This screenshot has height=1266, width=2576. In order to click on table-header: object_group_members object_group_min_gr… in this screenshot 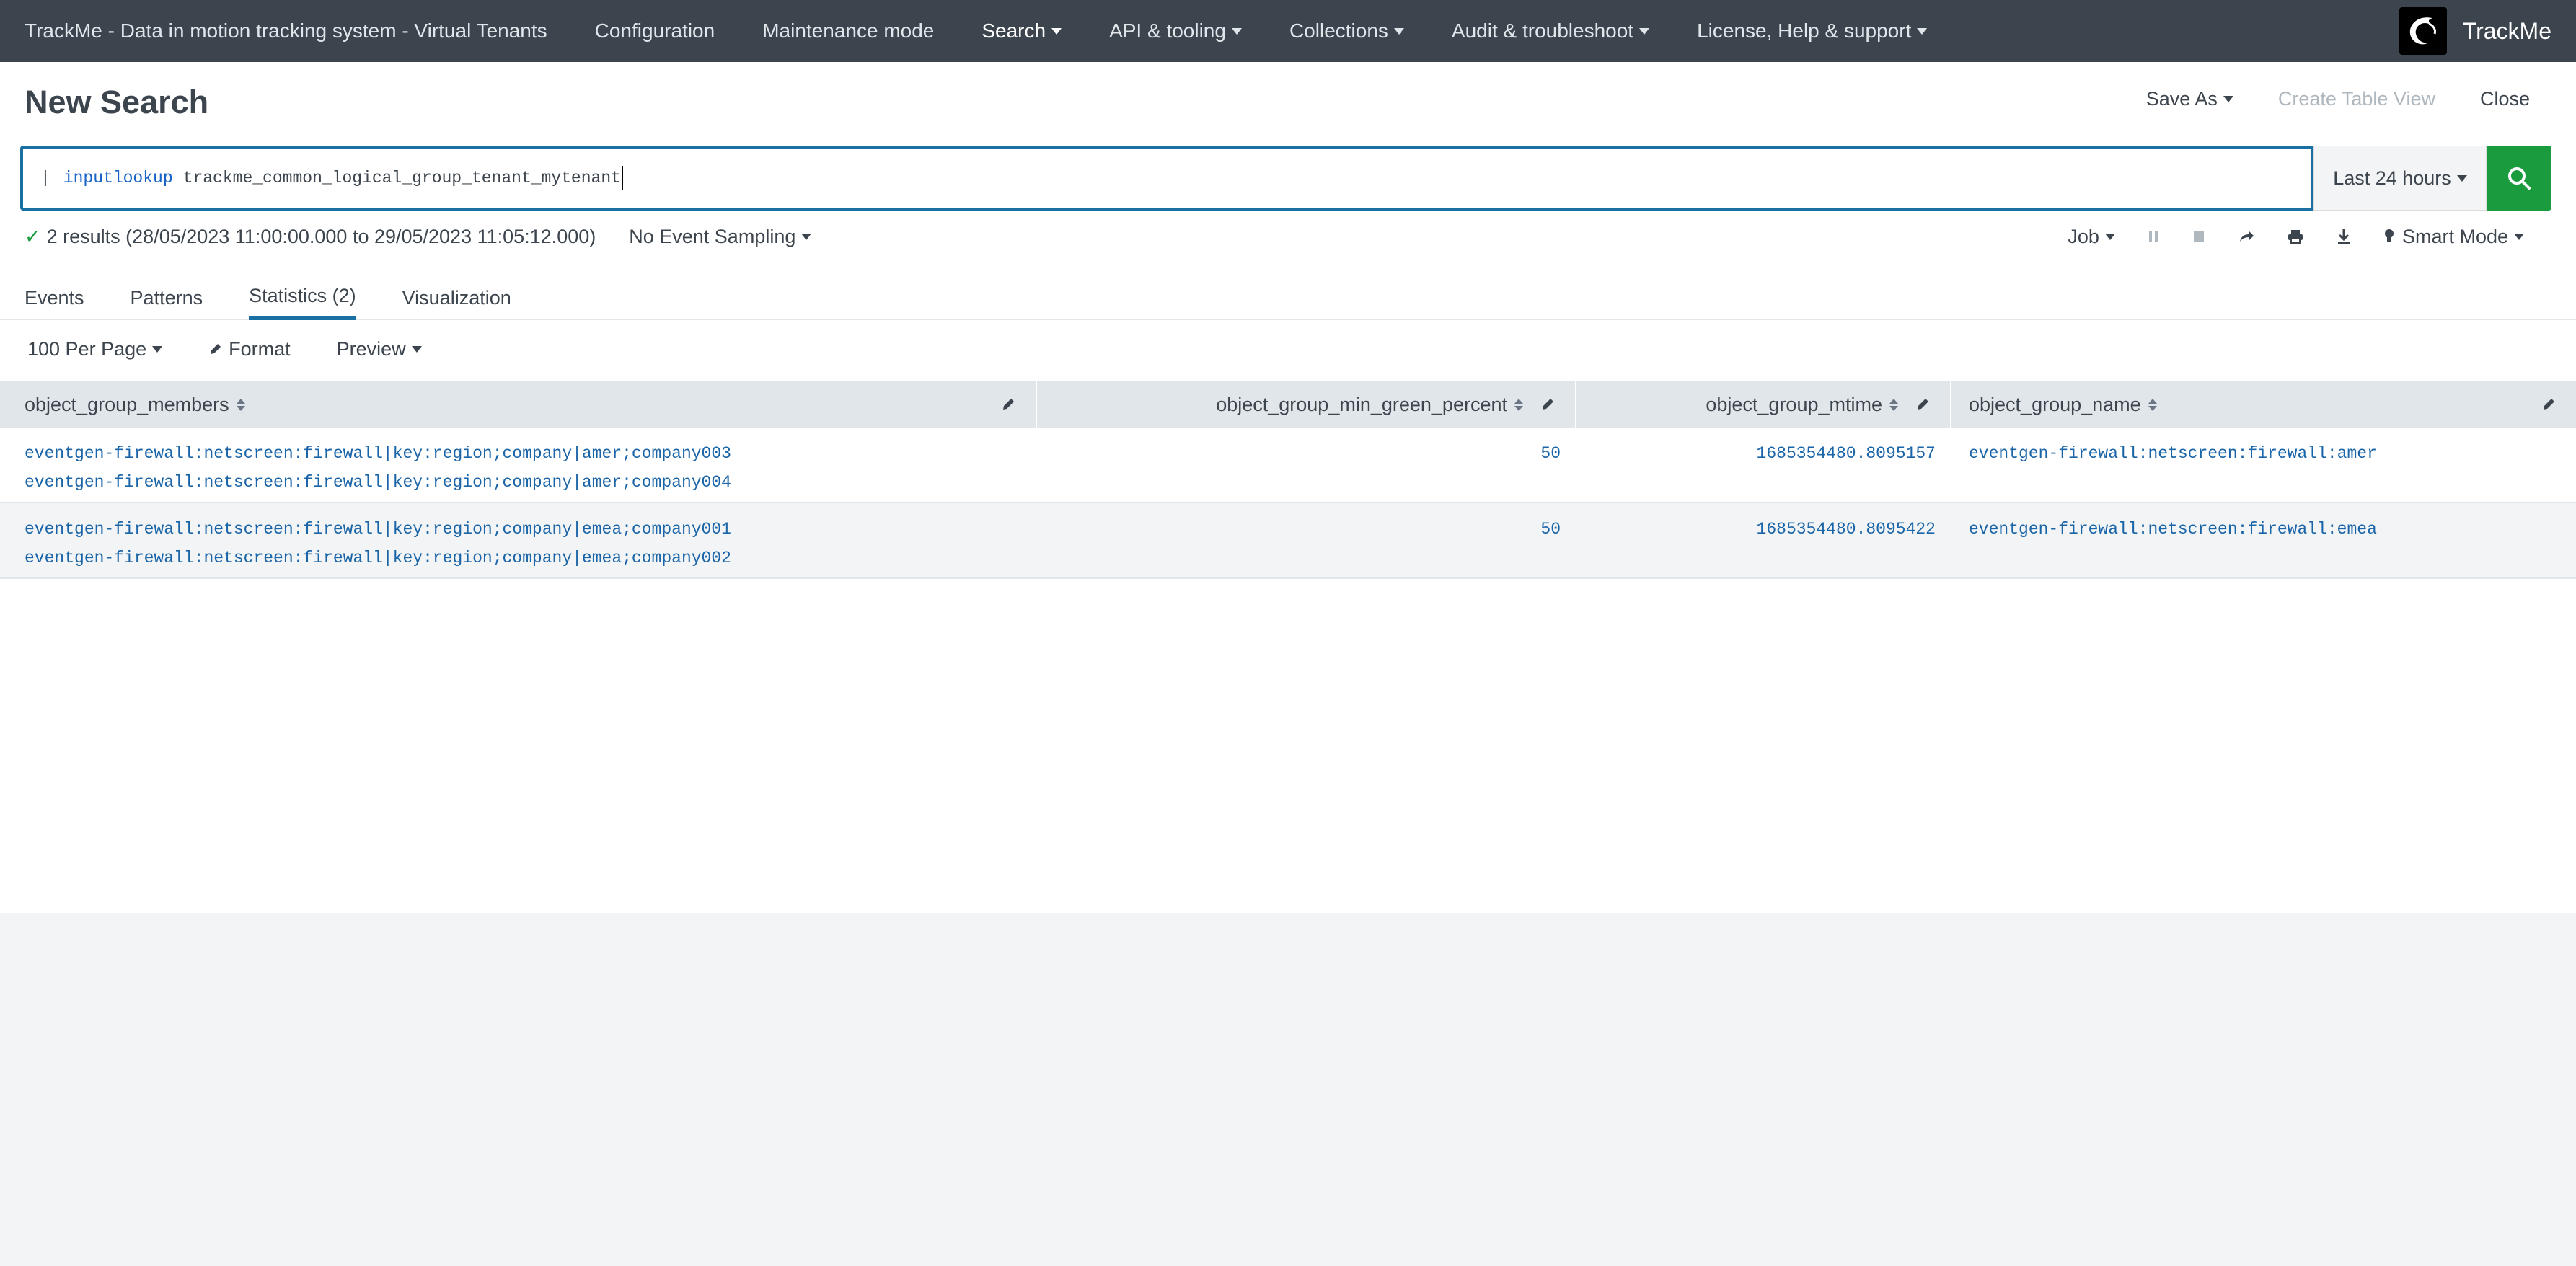, I will do `click(1288, 404)`.